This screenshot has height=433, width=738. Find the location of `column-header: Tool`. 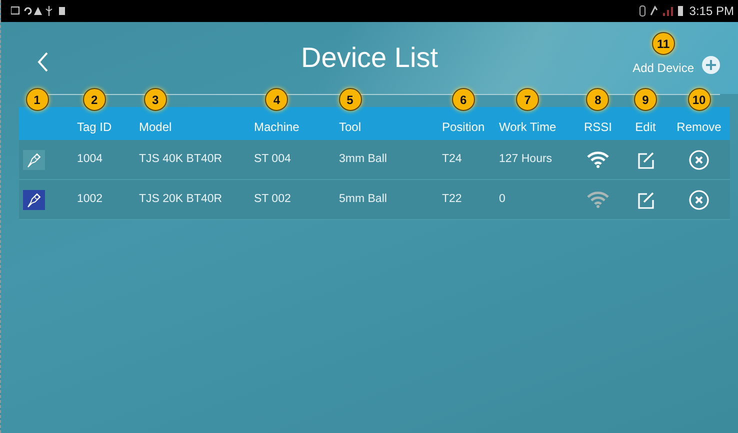

column-header: Tool is located at coordinates (350, 127).